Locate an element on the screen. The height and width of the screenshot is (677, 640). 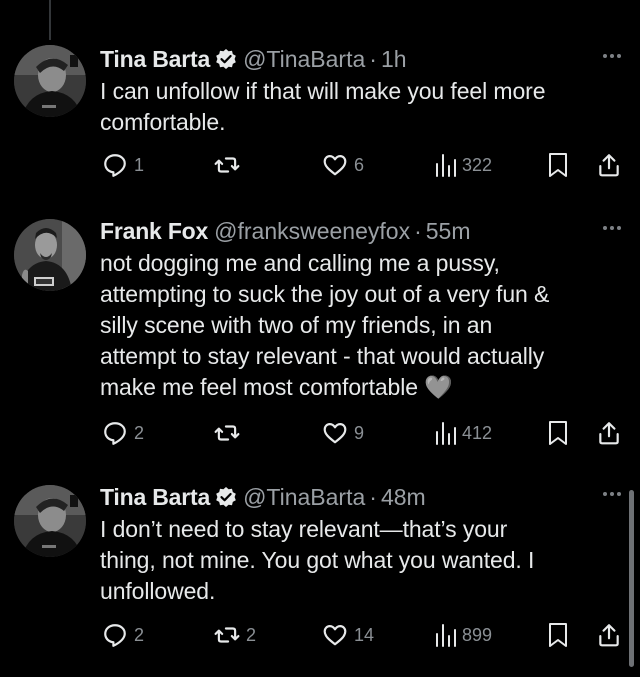
views-button: 322 is located at coordinates (463, 165).